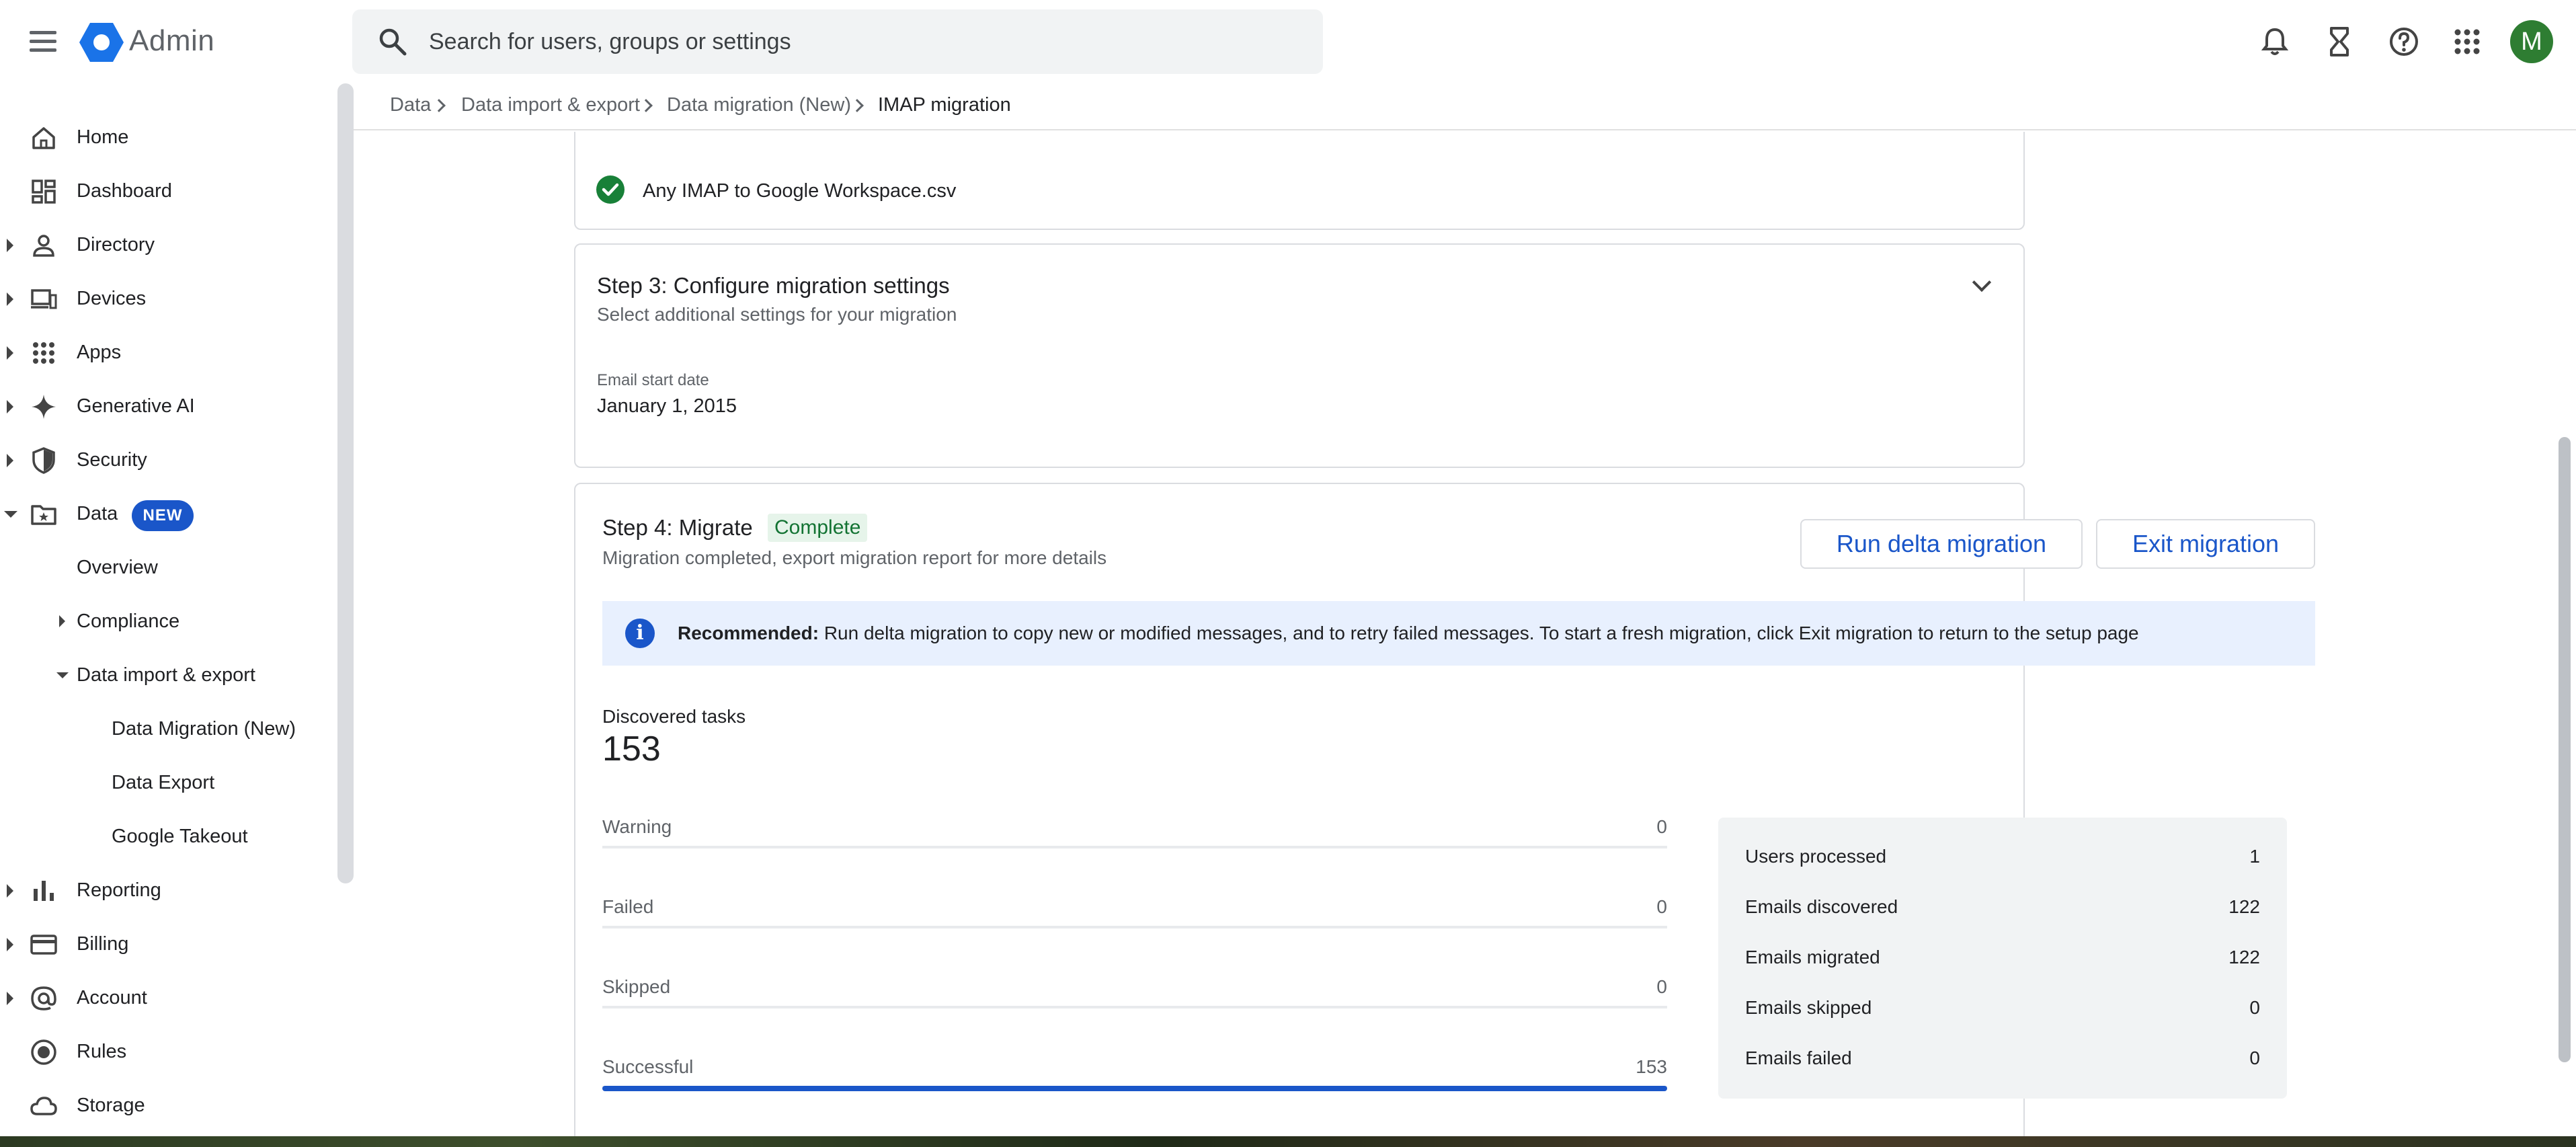  Describe the element at coordinates (1821, 906) in the screenshot. I see `summary-label: Emails discovered` at that location.